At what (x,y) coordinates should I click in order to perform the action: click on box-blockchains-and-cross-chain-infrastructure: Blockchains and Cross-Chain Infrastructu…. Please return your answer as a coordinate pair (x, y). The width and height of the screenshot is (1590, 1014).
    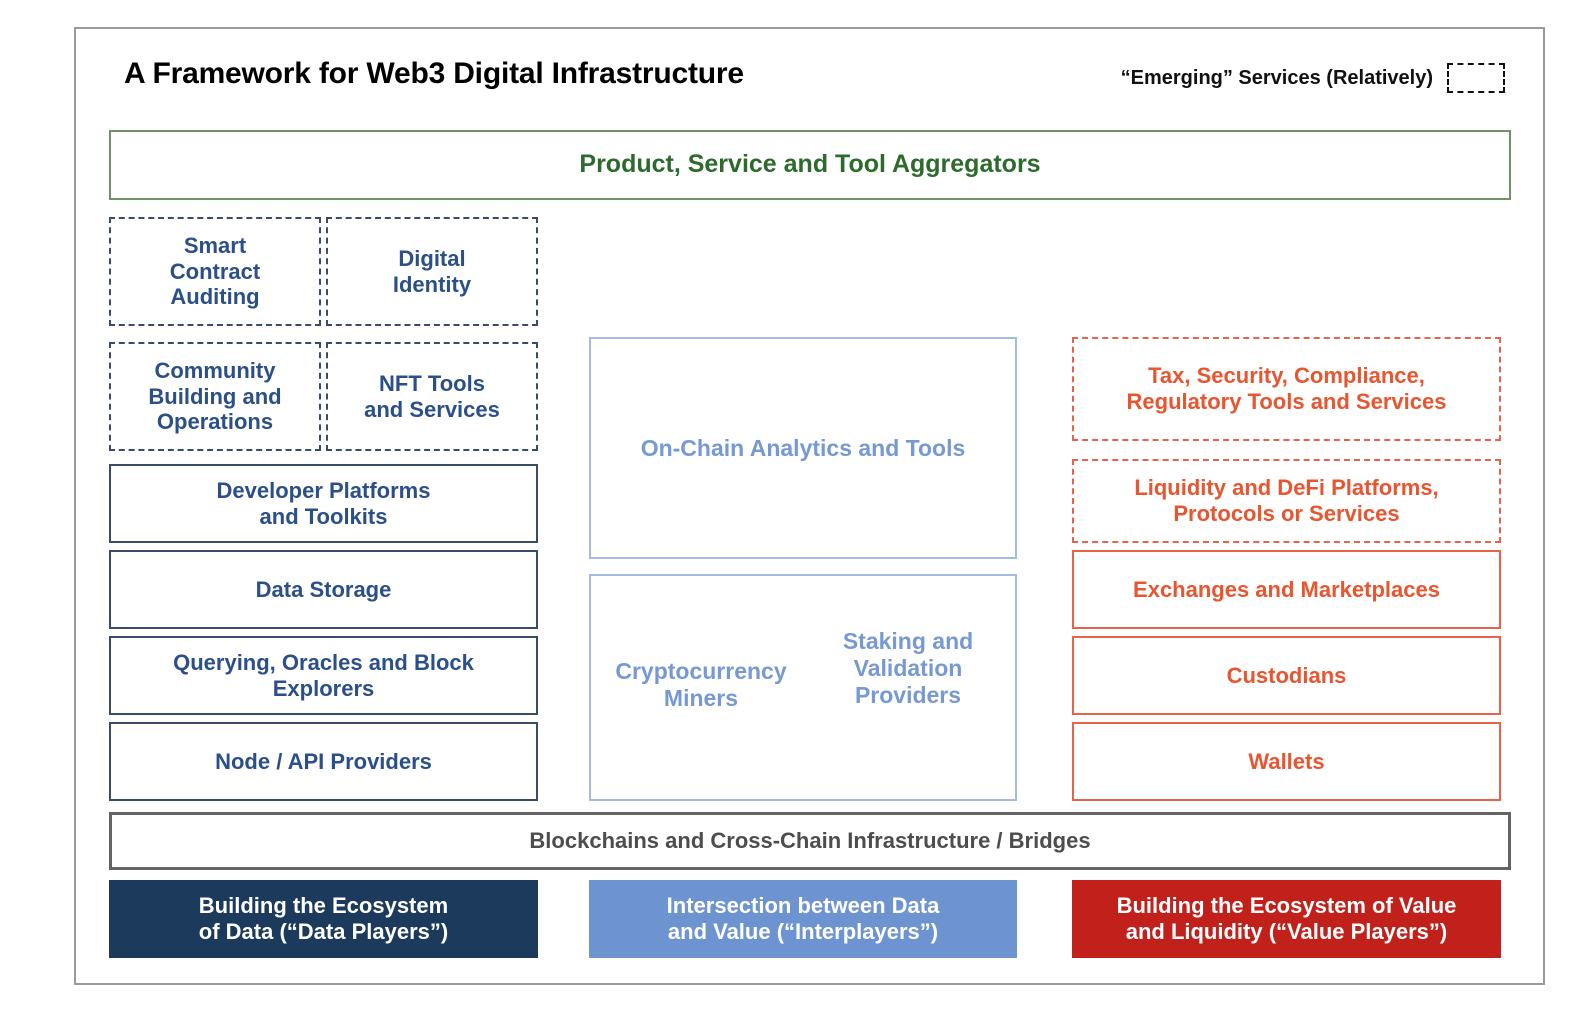
    Looking at the image, I should click on (810, 841).